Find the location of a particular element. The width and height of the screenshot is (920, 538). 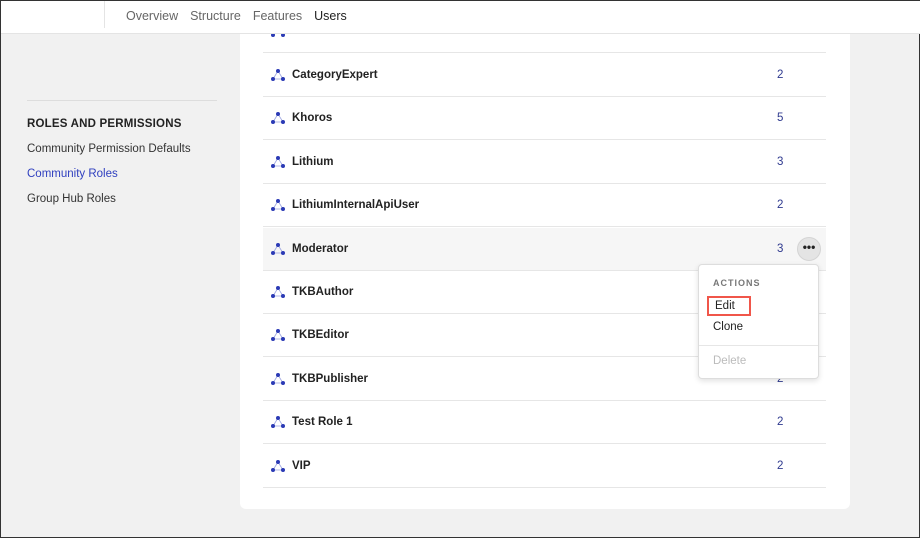

list-item: VIP 2 is located at coordinates (544, 466).